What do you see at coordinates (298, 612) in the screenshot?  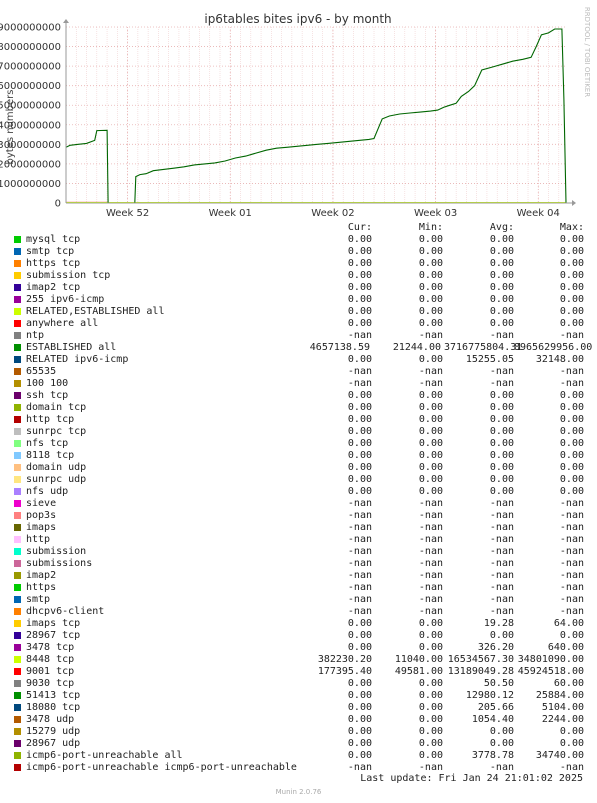 I see `legend-row: dhcpv6-client -nan -nan -nan -nan` at bounding box center [298, 612].